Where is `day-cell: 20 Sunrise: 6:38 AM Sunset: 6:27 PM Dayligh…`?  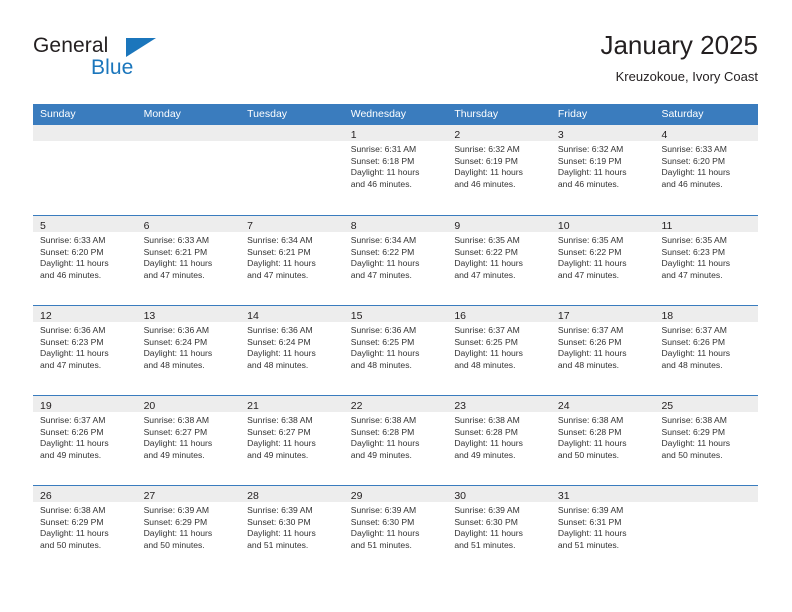 day-cell: 20 Sunrise: 6:38 AM Sunset: 6:27 PM Dayligh… is located at coordinates (188, 440).